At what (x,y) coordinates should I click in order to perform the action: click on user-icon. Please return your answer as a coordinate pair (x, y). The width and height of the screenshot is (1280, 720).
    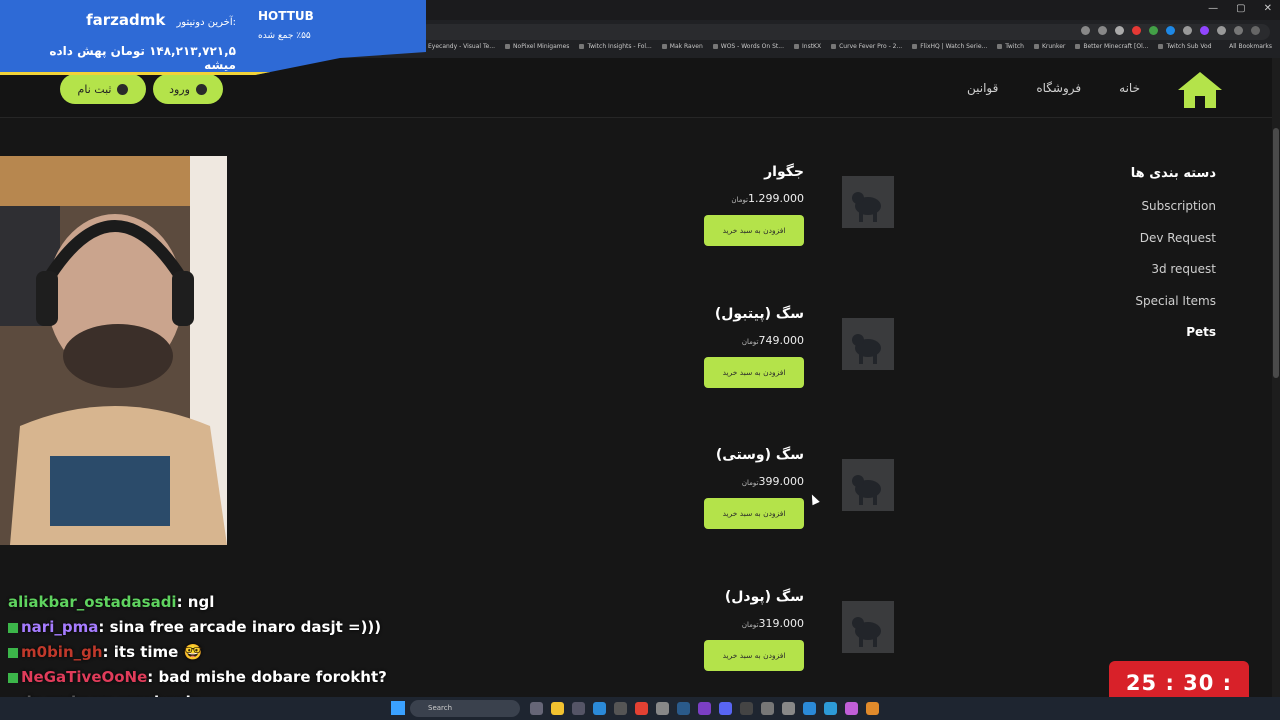
    Looking at the image, I should click on (201, 89).